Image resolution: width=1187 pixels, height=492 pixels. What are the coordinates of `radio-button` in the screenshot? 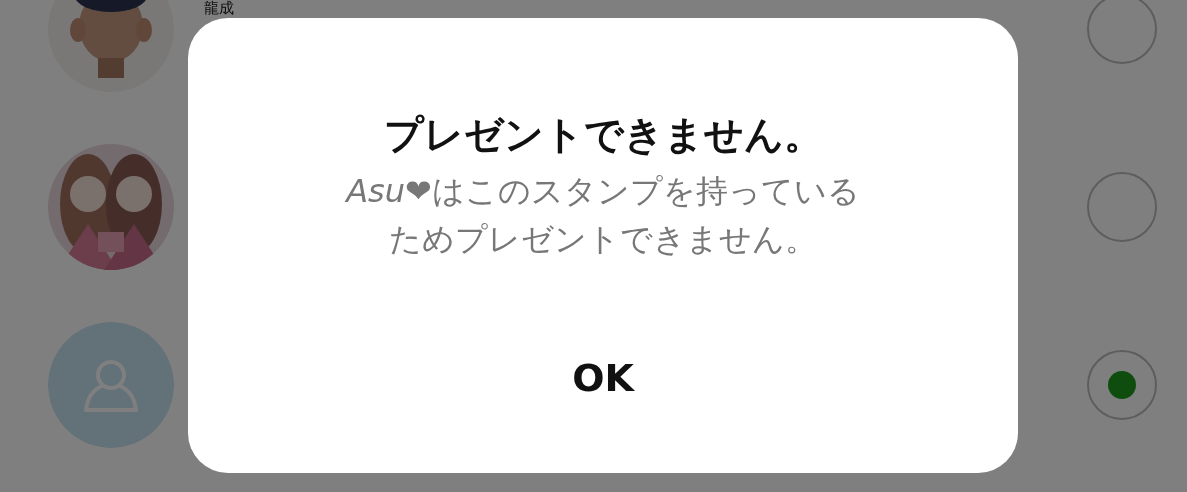 It's located at (1122, 32).